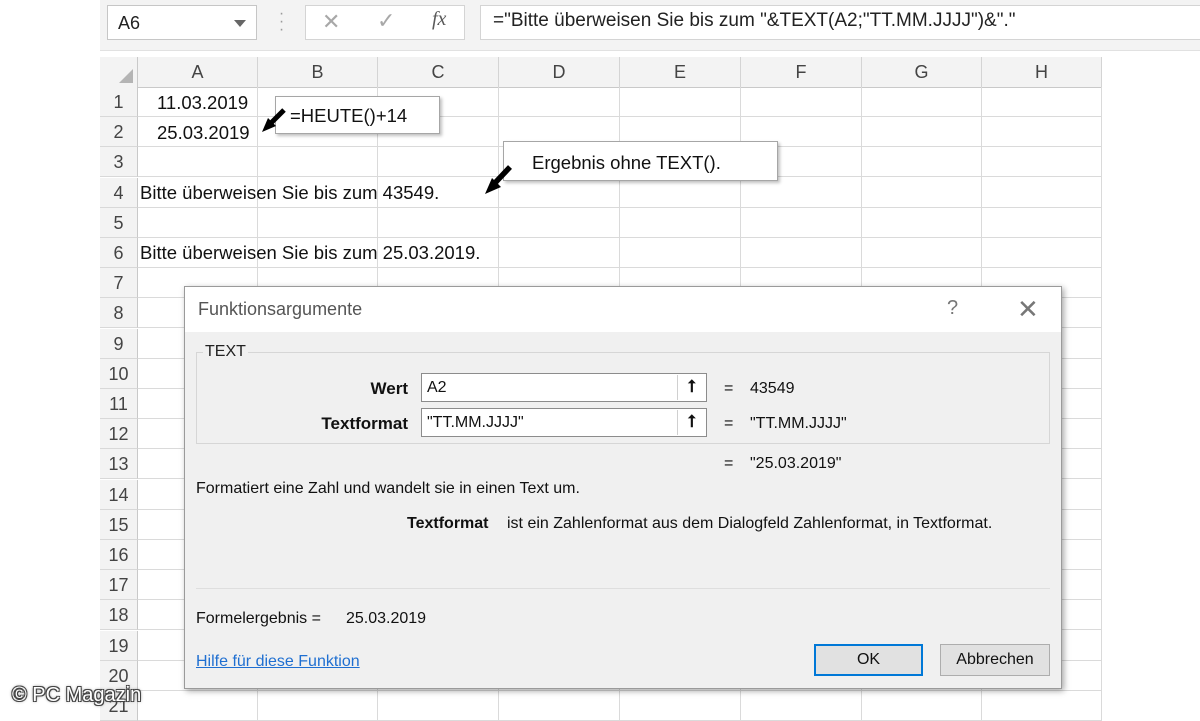 Image resolution: width=1200 pixels, height=721 pixels. What do you see at coordinates (318, 72) in the screenshot?
I see `column-header-b: B` at bounding box center [318, 72].